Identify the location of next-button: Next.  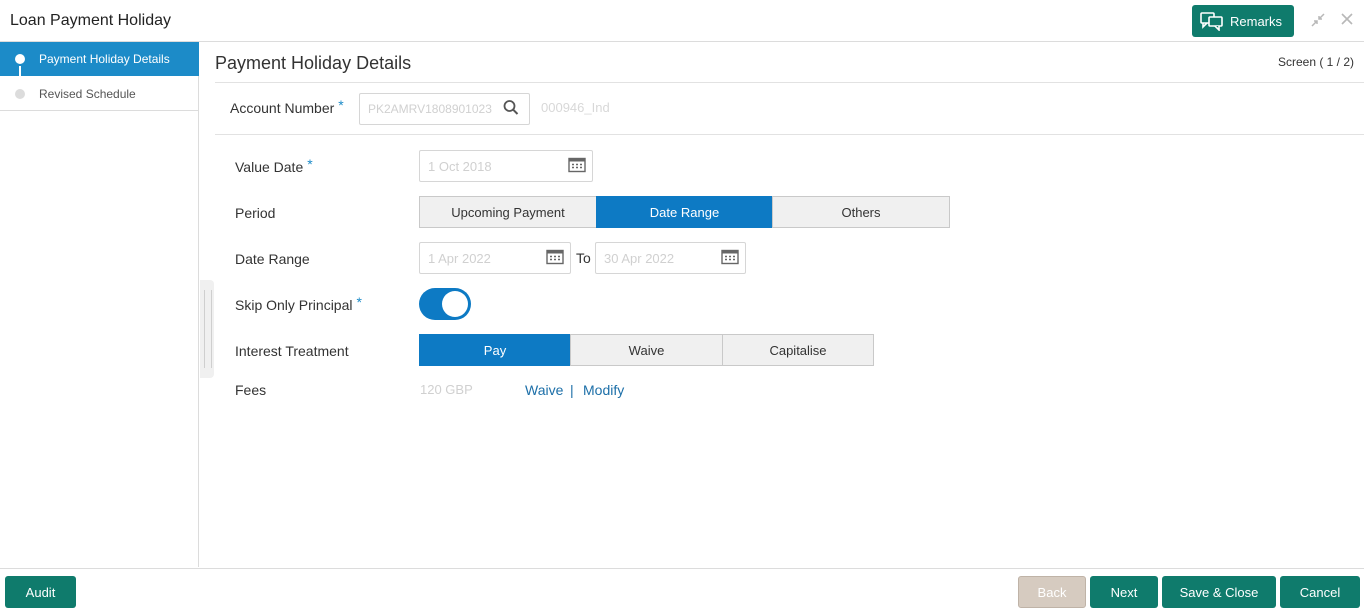
(1124, 592).